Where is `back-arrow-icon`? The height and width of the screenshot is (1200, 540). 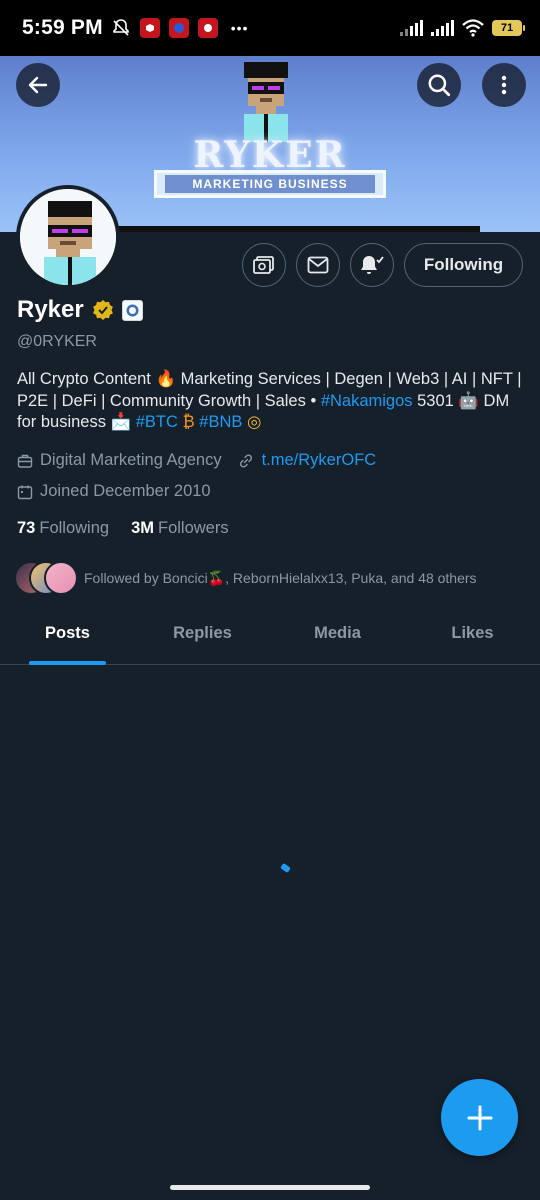
back-arrow-icon is located at coordinates (38, 85).